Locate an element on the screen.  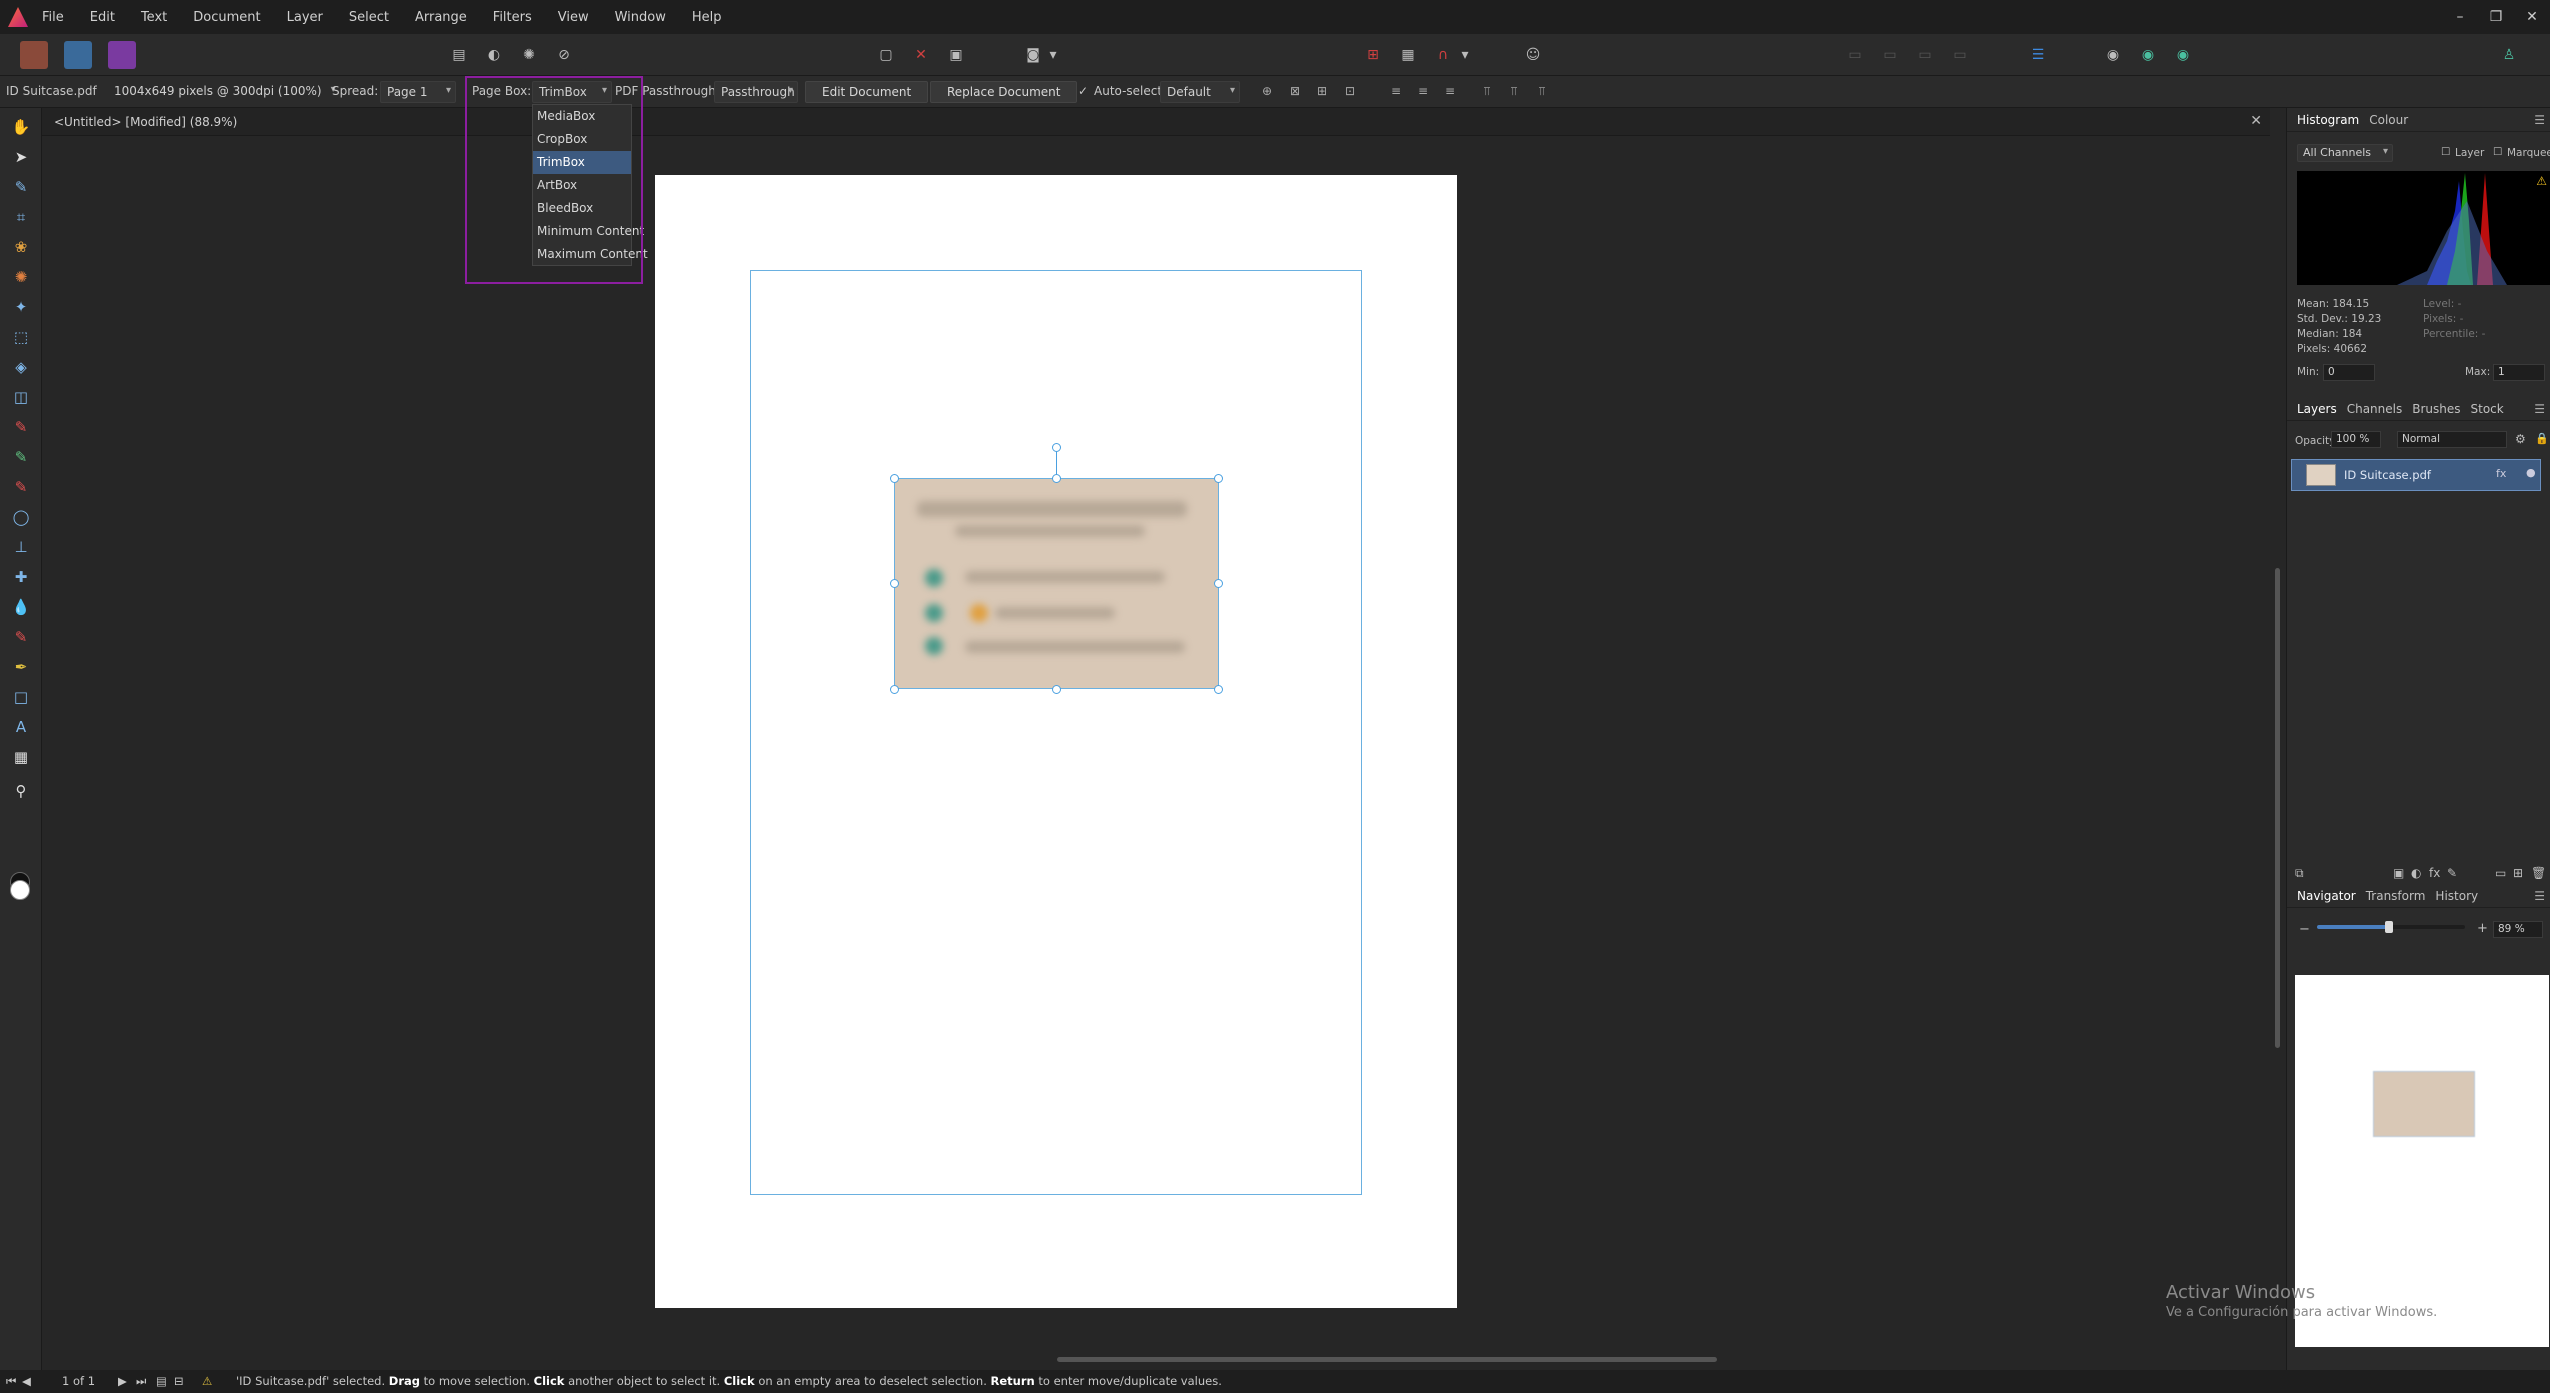
panel-menu-icon: ☰ is located at coordinates (2539, 120).